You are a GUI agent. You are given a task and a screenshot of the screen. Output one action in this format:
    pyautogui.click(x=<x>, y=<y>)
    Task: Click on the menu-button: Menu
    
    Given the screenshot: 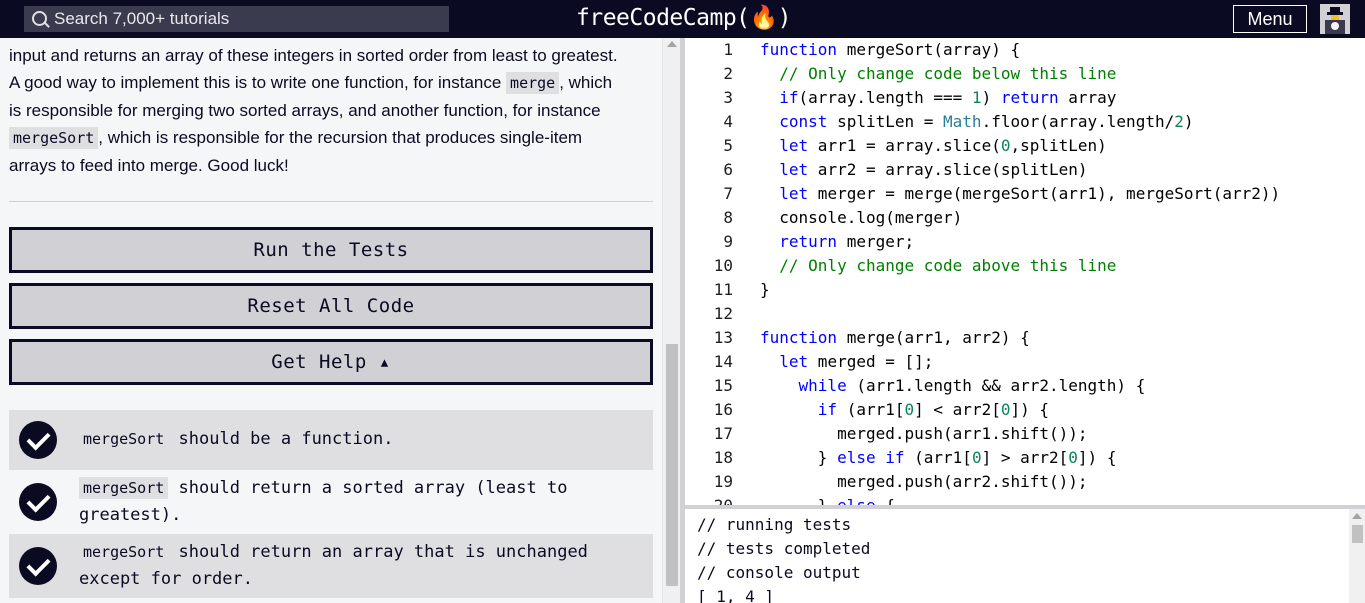 What is the action you would take?
    pyautogui.click(x=1270, y=19)
    